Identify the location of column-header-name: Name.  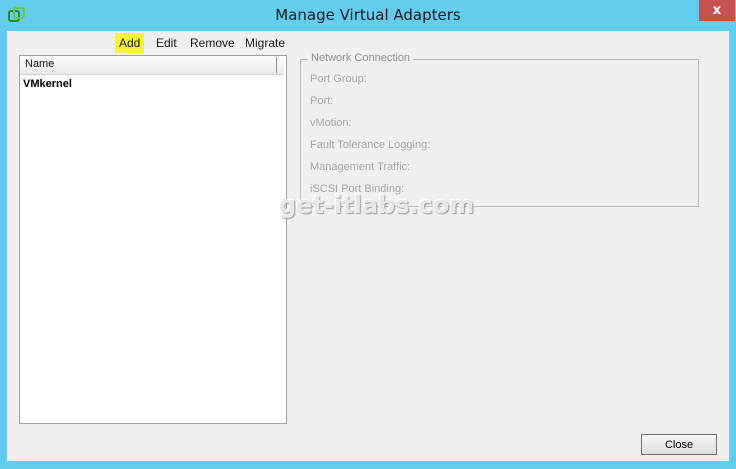
(39, 64).